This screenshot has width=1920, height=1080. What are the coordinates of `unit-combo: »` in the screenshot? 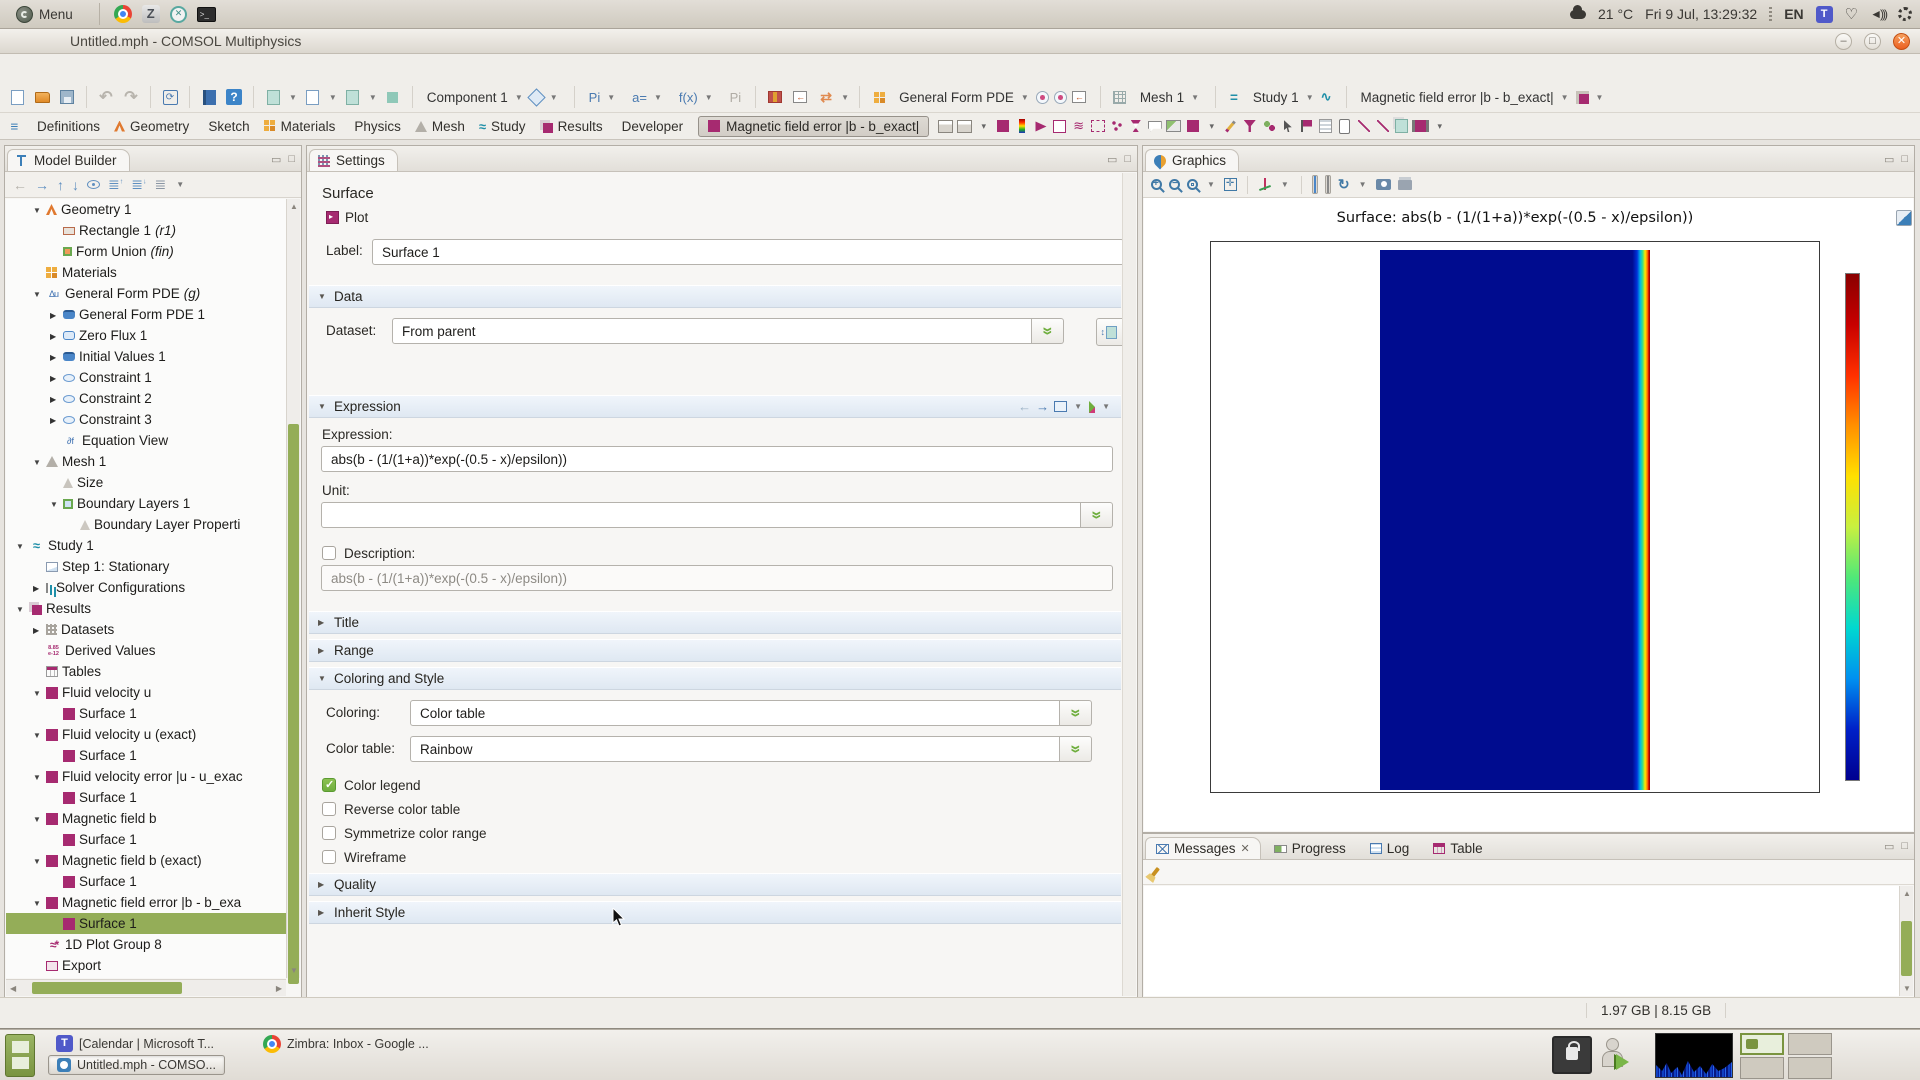 It's located at (717, 515).